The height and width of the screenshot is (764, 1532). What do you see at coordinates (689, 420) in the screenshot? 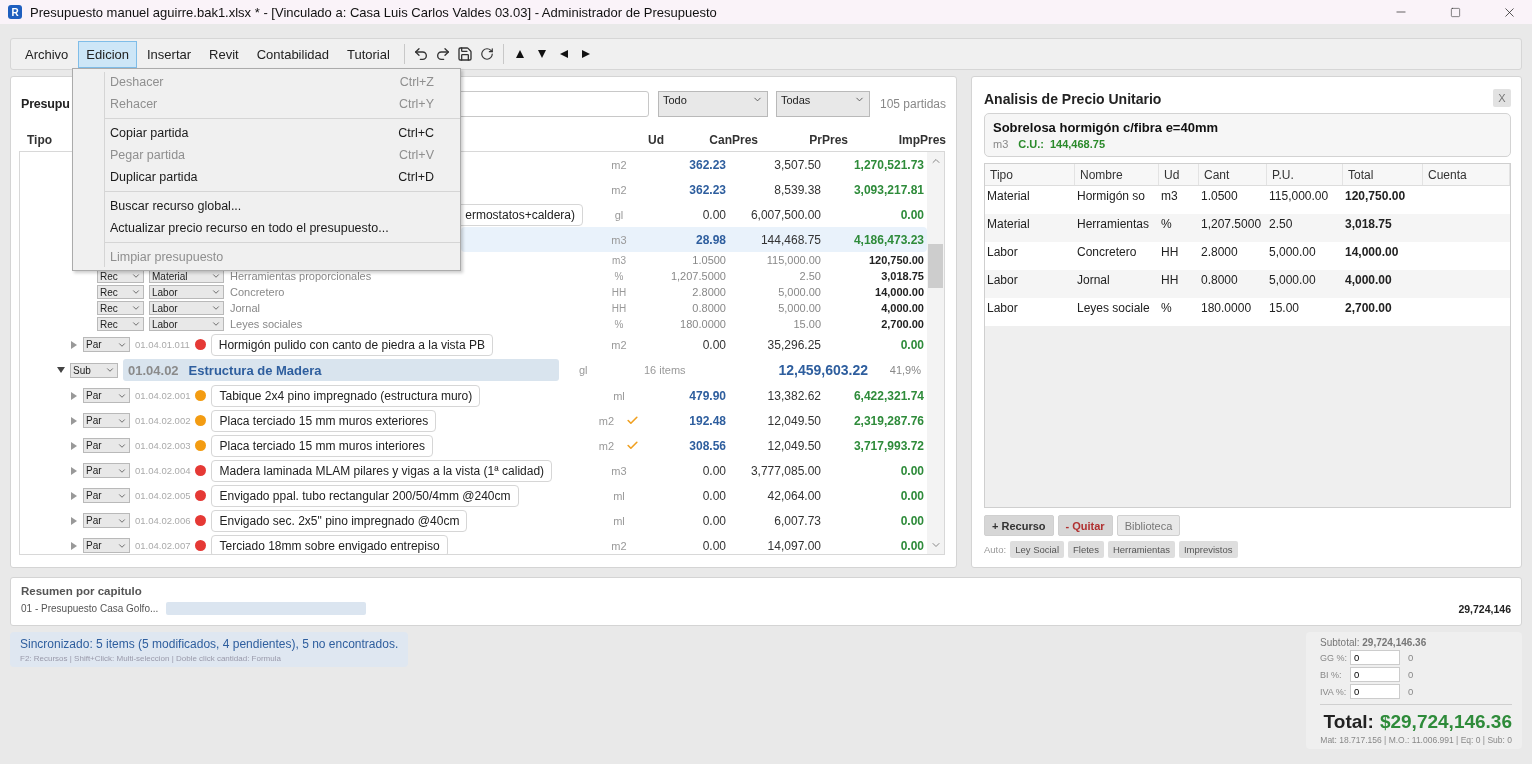
I see `quantity-text: 192.48` at bounding box center [689, 420].